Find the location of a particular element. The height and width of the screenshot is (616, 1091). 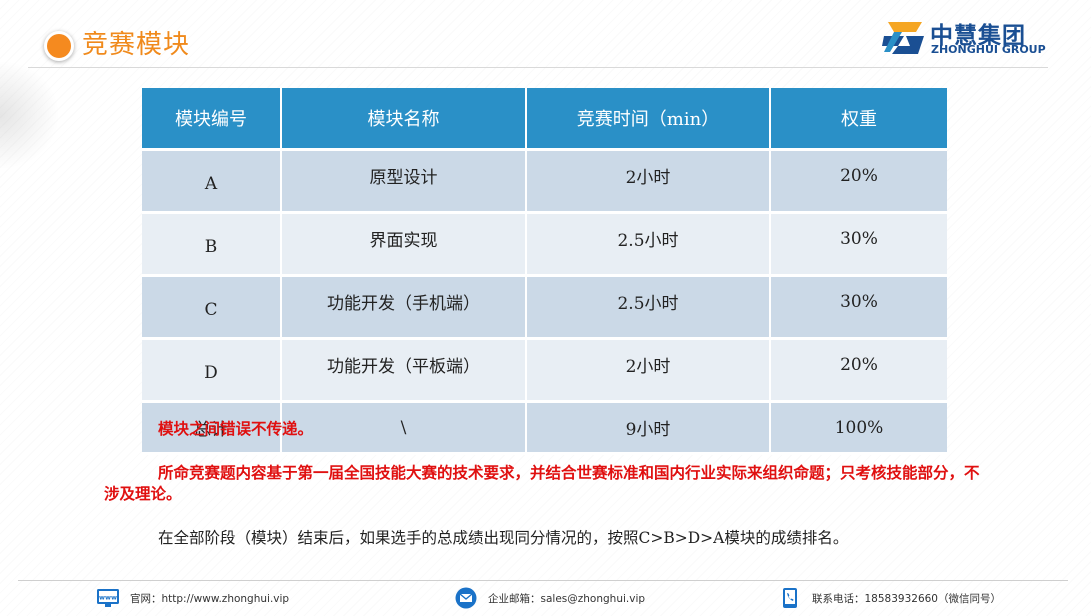

footer-website: www 官网：http://www.zhonghui.vip is located at coordinates (192, 598).